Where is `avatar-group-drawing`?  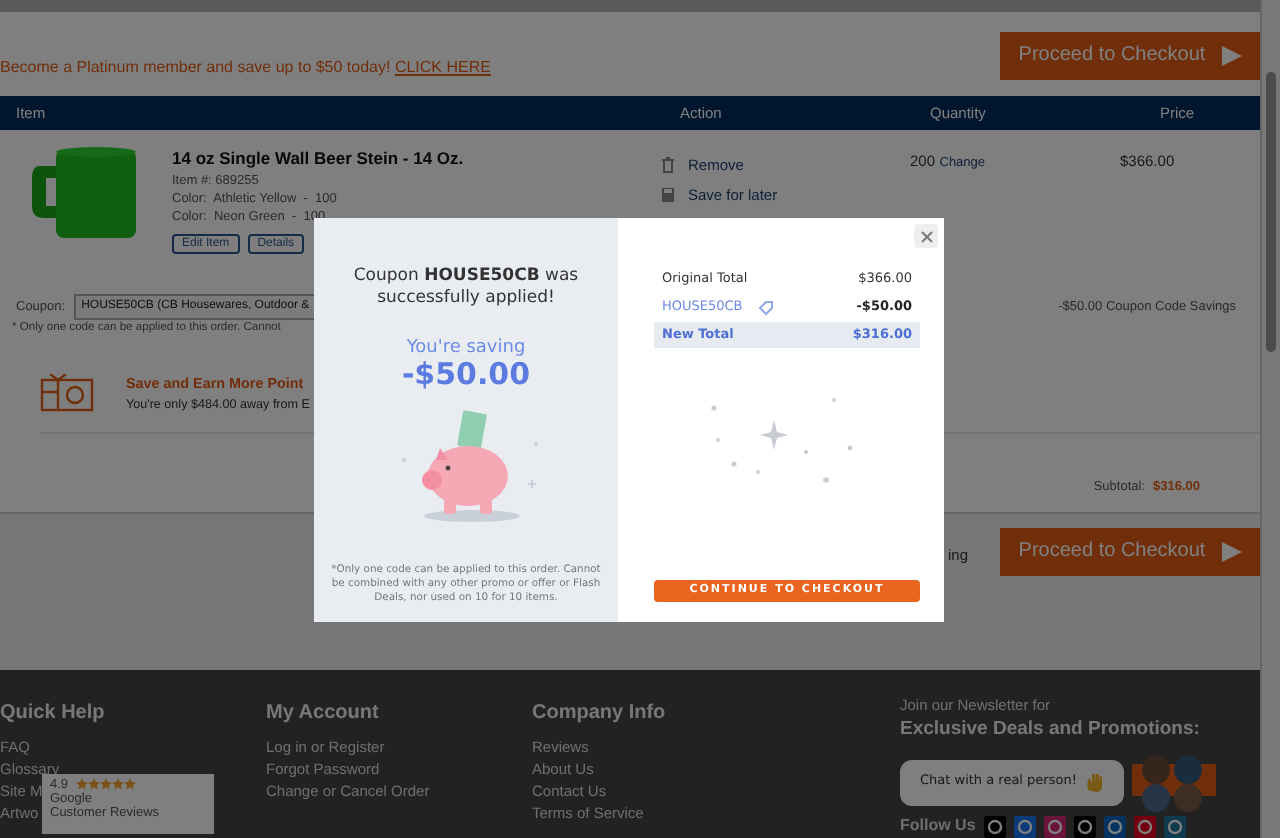 avatar-group-drawing is located at coordinates (1174, 782).